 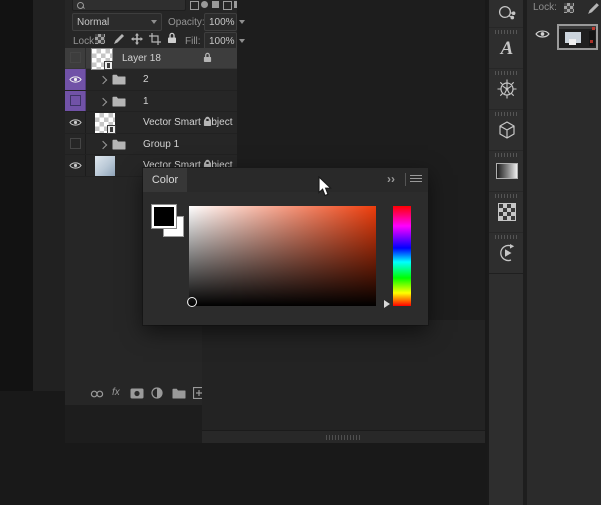 What do you see at coordinates (164, 216) in the screenshot?
I see `foreground-color-swatch` at bounding box center [164, 216].